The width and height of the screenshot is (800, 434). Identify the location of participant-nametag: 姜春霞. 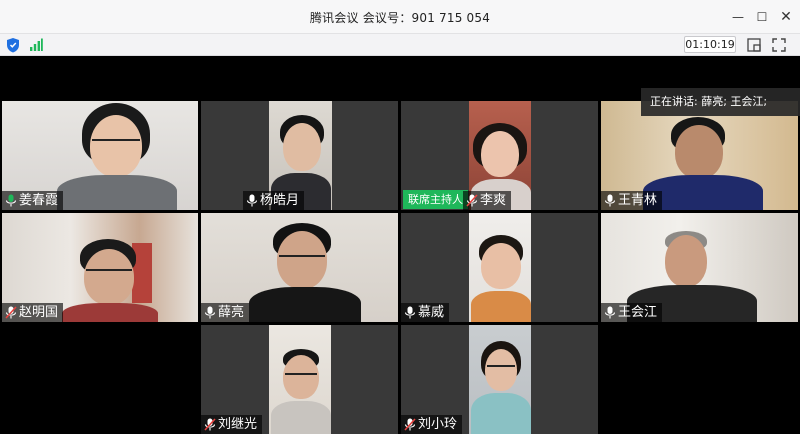
(33, 200).